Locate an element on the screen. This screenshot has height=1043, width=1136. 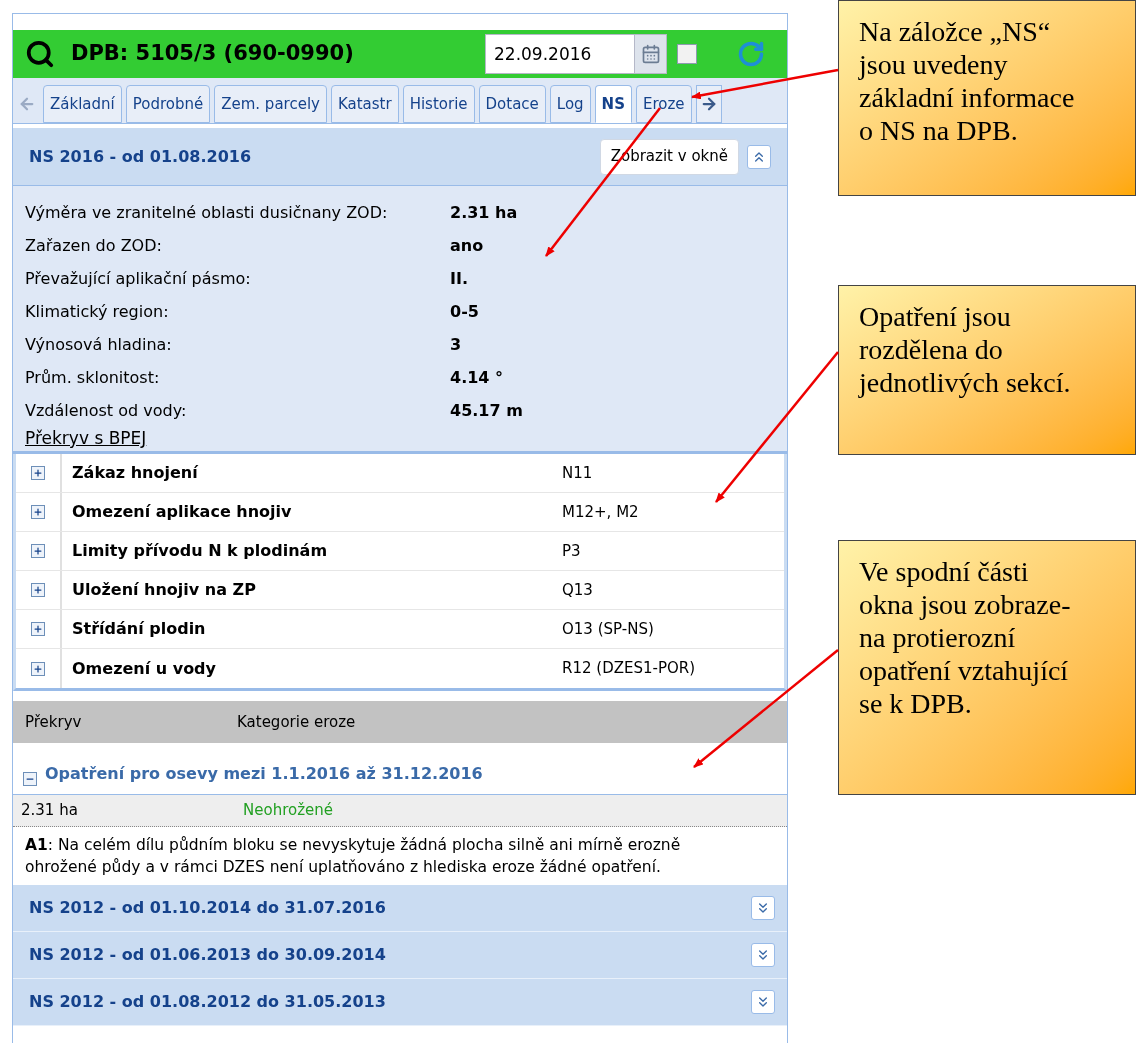
note-text: A1: Na celém dílu půdním bloku se nevyskytuje žádná plocha silně ani mírně erozně ohrožené půdy a v rámci DZES není uplatňováno z hlediska eroze žádné opatření. is located at coordinates (353, 856).